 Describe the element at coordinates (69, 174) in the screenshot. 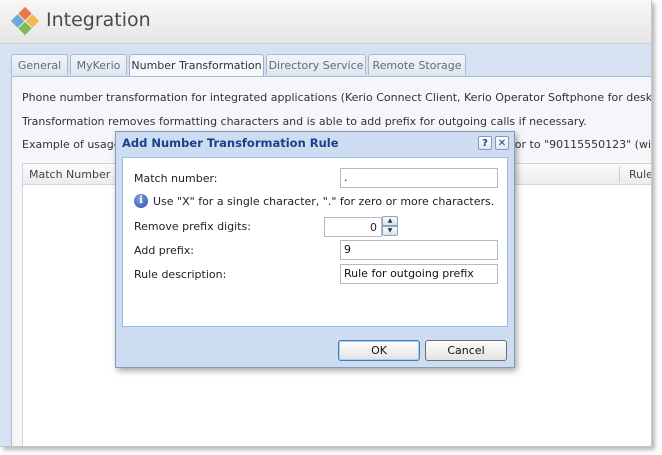

I see `column-match-number: Match Number` at that location.